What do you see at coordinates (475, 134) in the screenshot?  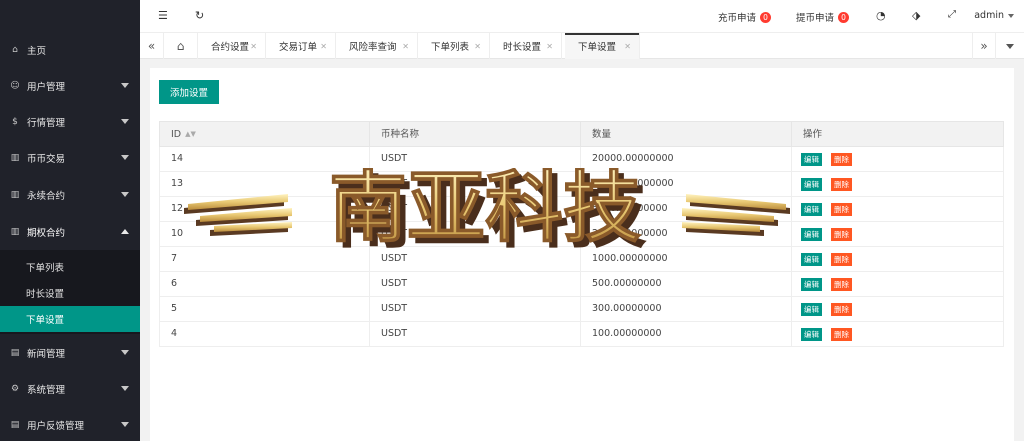 I see `column-header-coin: 币种名称` at bounding box center [475, 134].